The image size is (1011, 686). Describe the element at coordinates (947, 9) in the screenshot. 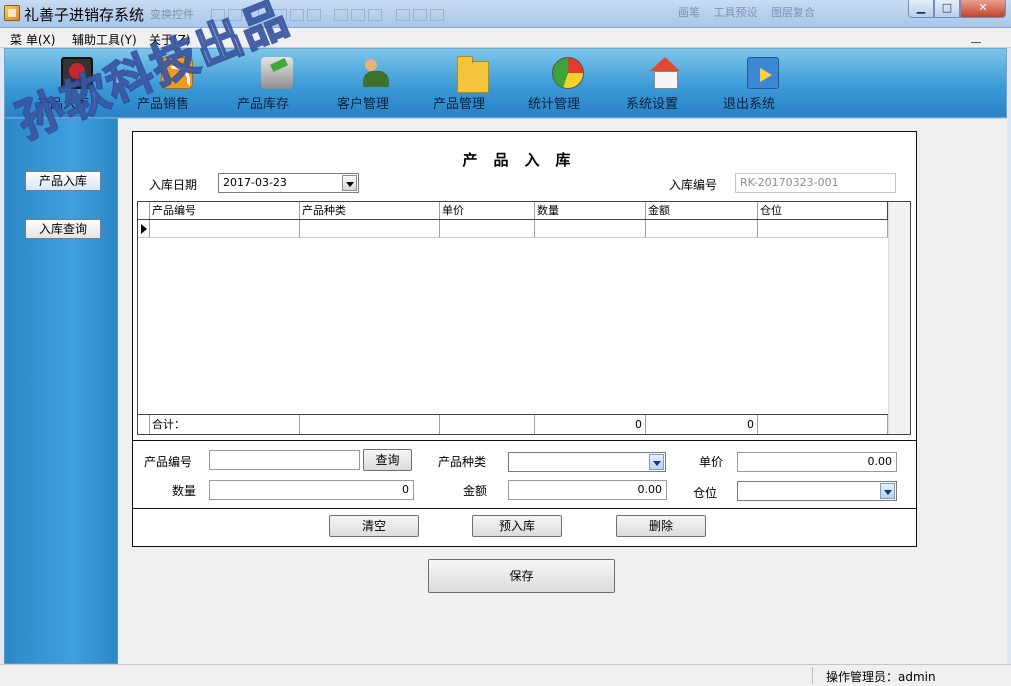

I see `maximize-button: □` at that location.